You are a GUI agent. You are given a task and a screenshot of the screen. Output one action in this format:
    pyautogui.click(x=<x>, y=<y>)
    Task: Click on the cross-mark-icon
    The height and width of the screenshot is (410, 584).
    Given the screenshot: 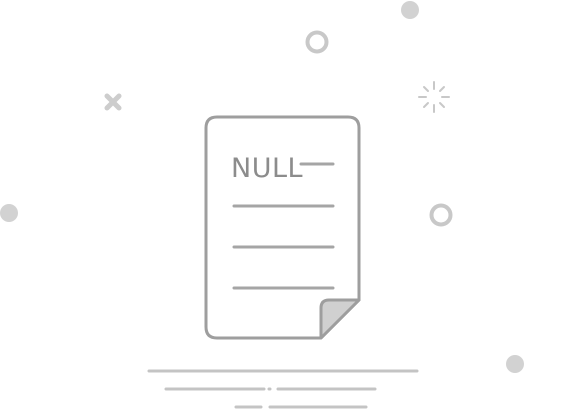 What is the action you would take?
    pyautogui.click(x=113, y=102)
    